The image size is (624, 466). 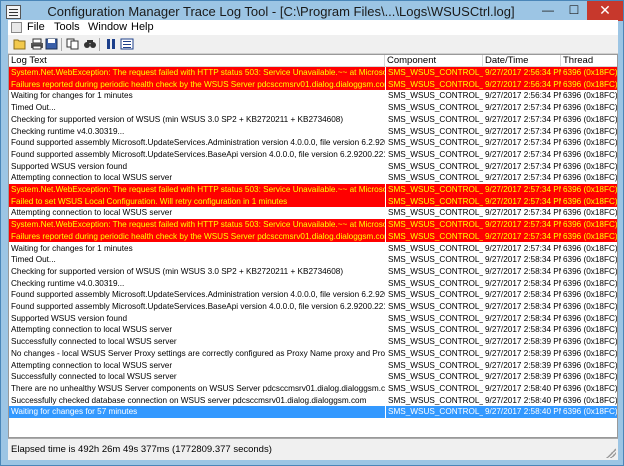 I want to click on menu-help: Help, so click(x=142, y=27).